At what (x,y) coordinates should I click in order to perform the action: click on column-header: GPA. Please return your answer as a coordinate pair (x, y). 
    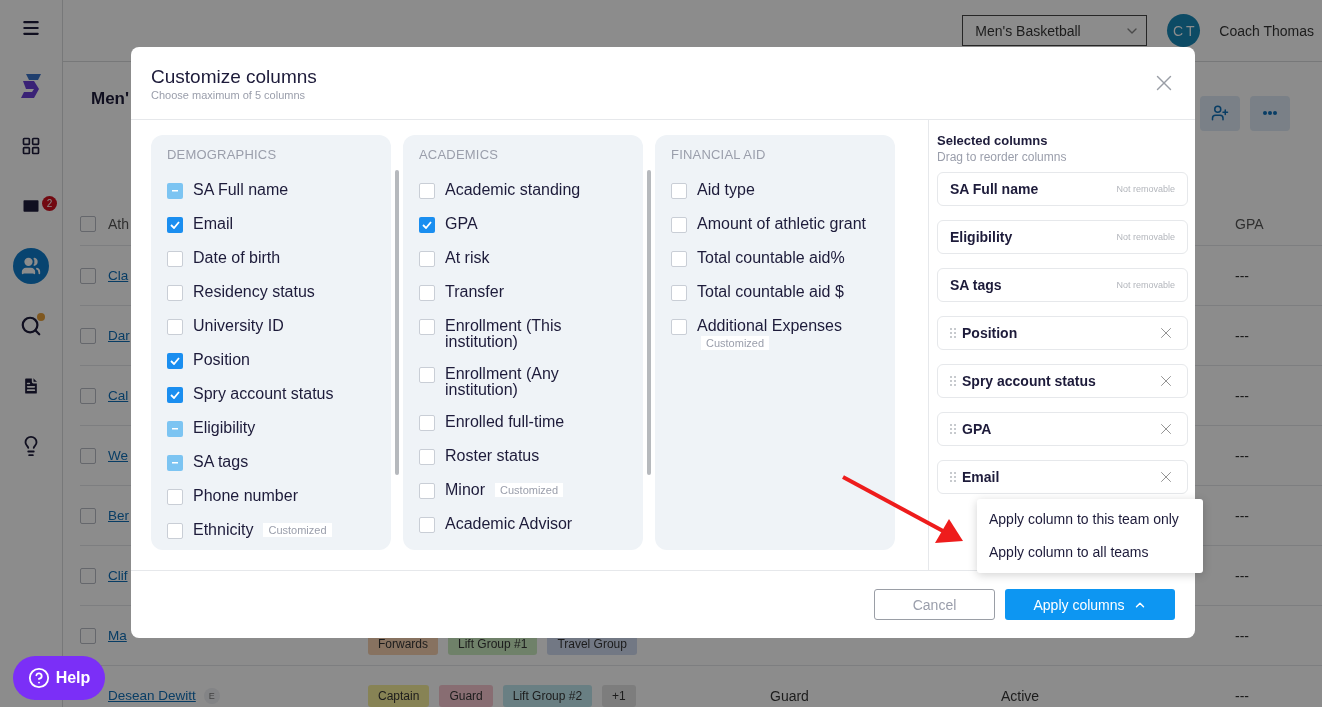
    Looking at the image, I should click on (1278, 223).